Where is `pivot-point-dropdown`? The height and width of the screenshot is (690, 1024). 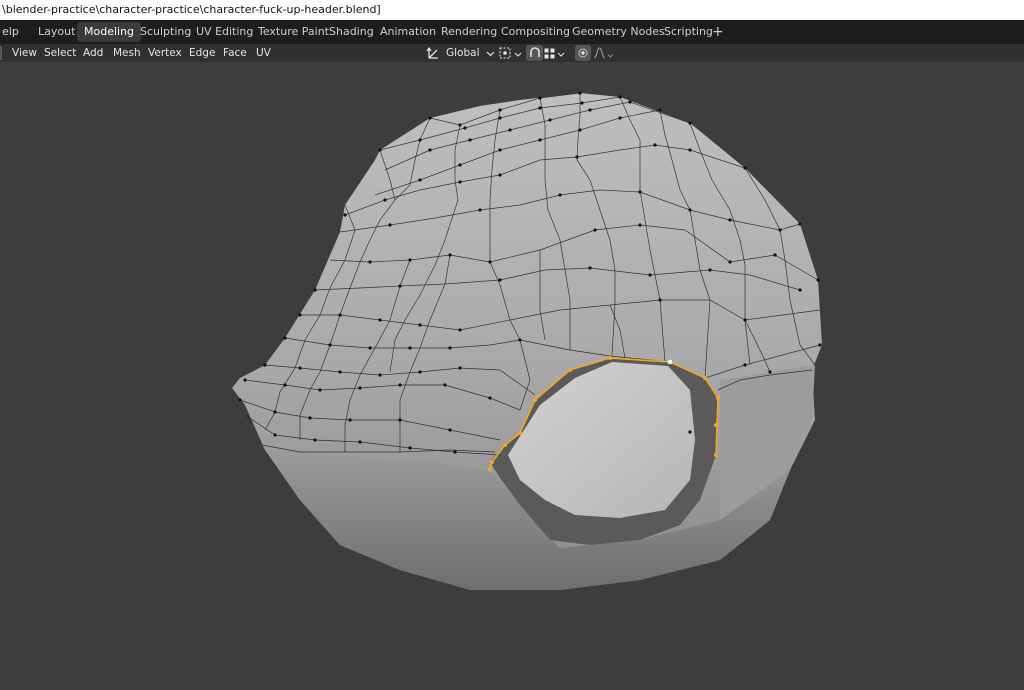
pivot-point-dropdown is located at coordinates (510, 53).